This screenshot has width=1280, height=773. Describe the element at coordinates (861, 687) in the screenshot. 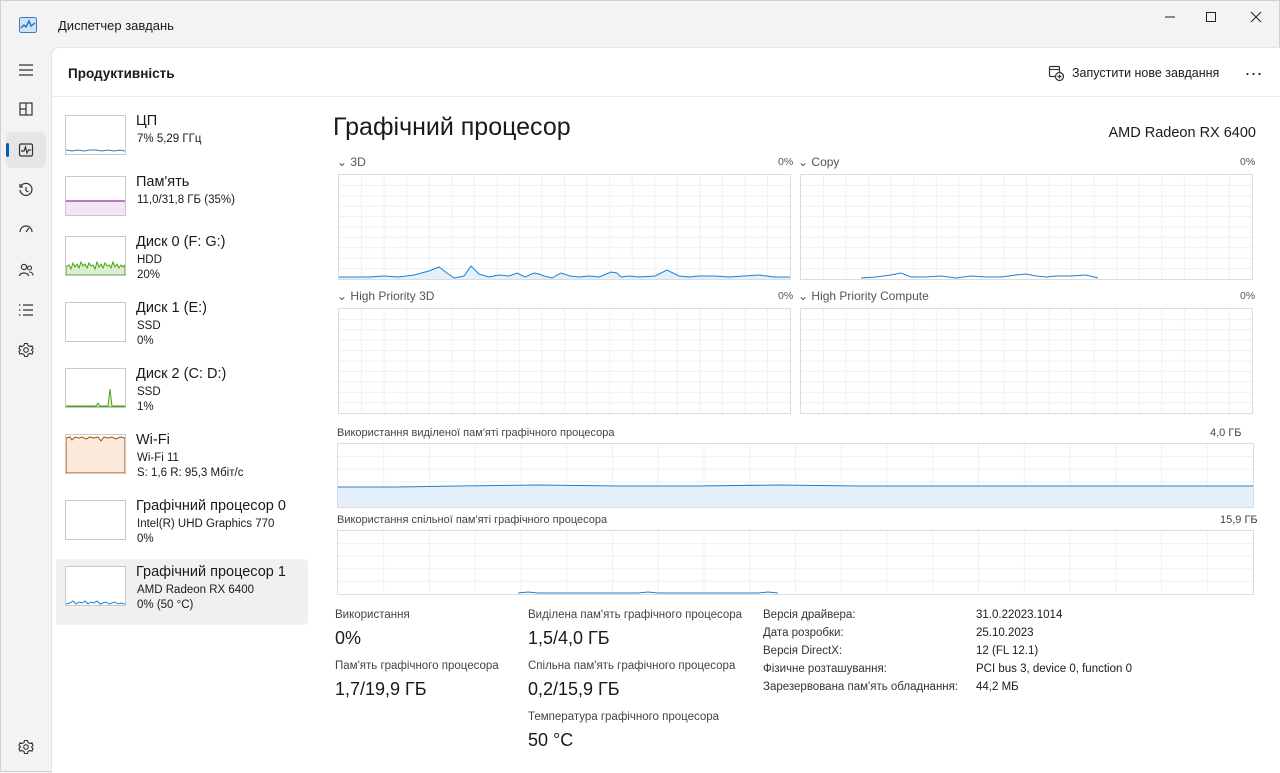

I see `reserved-memory-key: Зарезервована пам'ять обладнання:` at that location.